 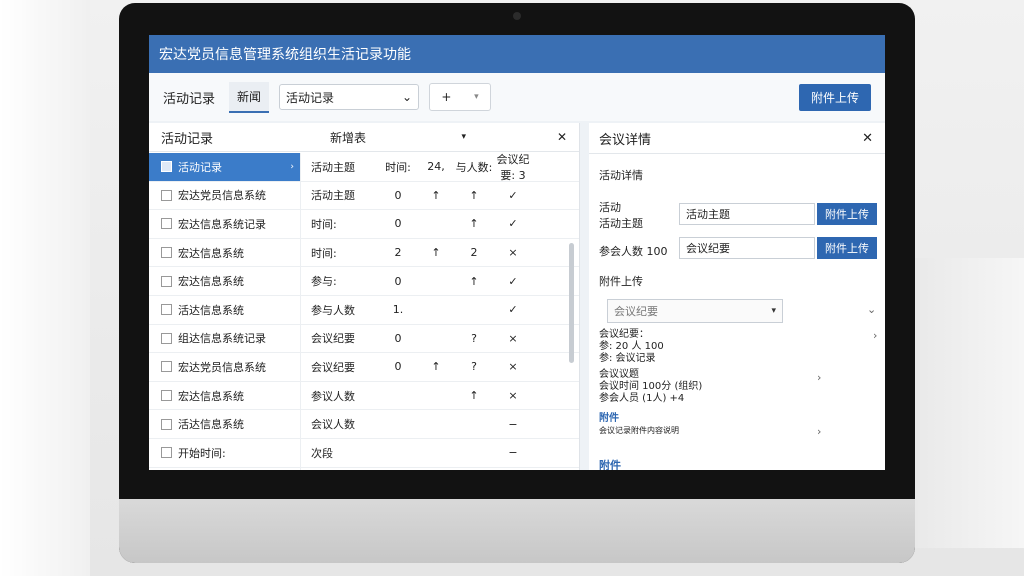 What do you see at coordinates (225, 468) in the screenshot?
I see `row-name-cell: 交通费` at bounding box center [225, 468].